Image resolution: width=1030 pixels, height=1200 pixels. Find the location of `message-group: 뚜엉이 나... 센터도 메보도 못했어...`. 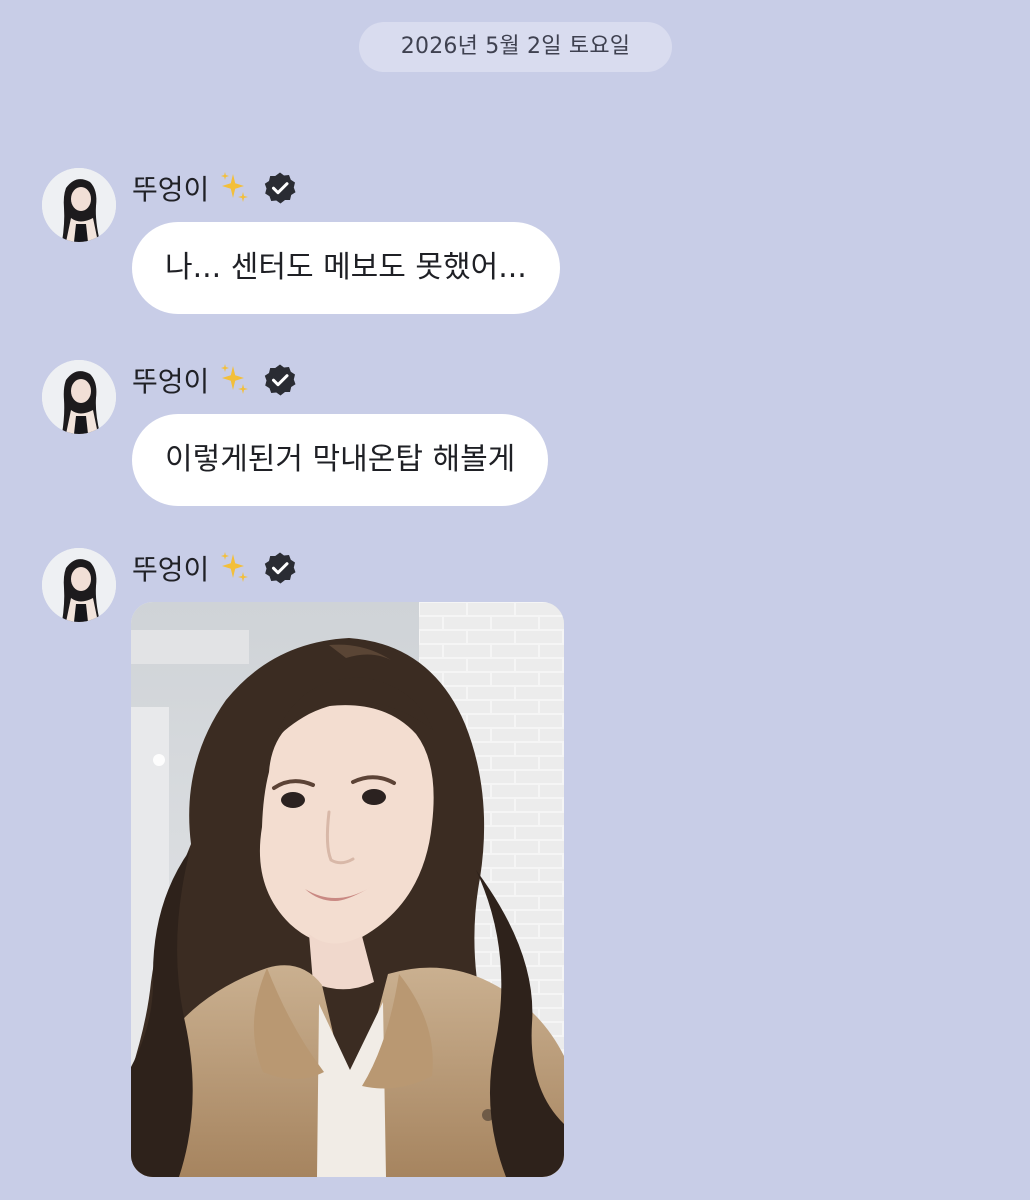

message-group: 뚜엉이 나... 센터도 메보도 못했어... is located at coordinates (515, 243).